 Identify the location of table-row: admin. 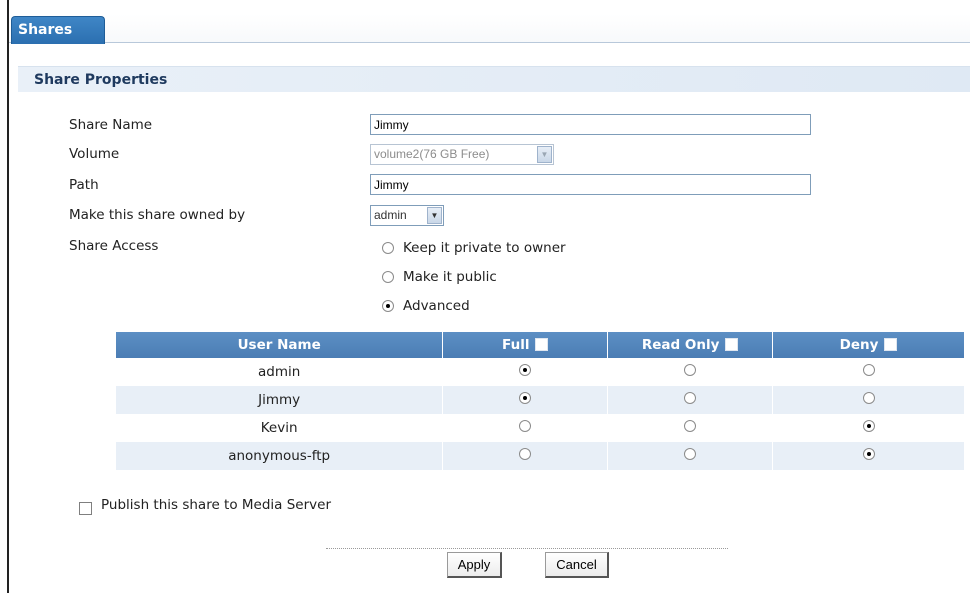
(540, 372).